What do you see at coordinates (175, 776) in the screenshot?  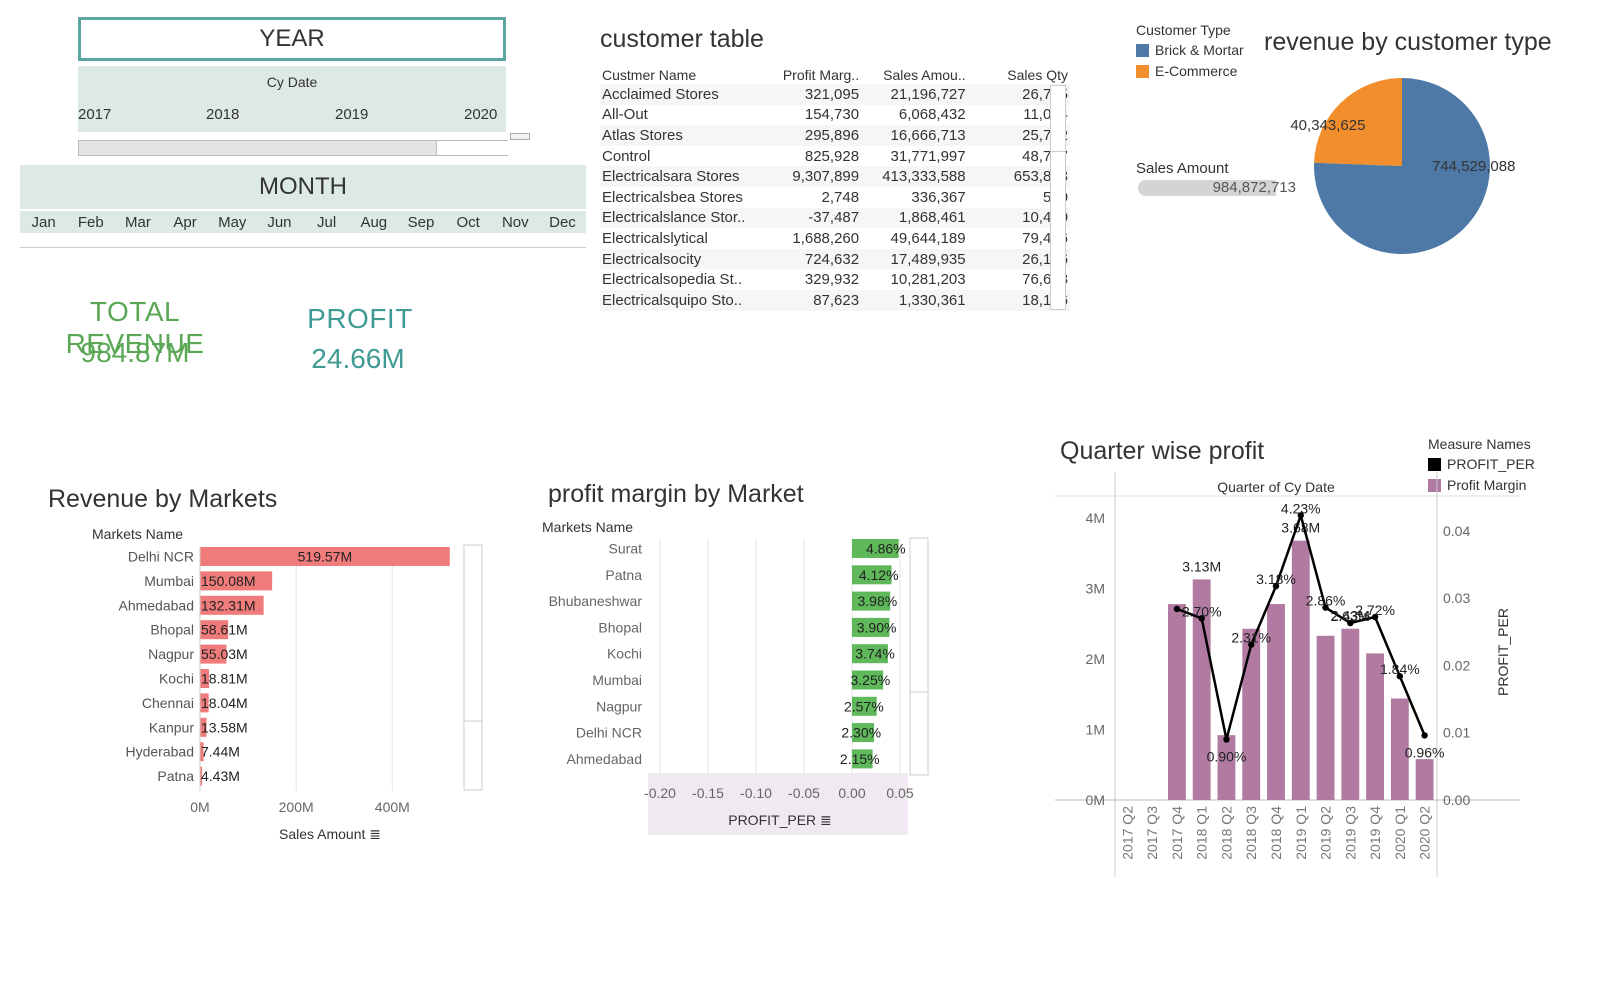 I see `category-label: Patna` at bounding box center [175, 776].